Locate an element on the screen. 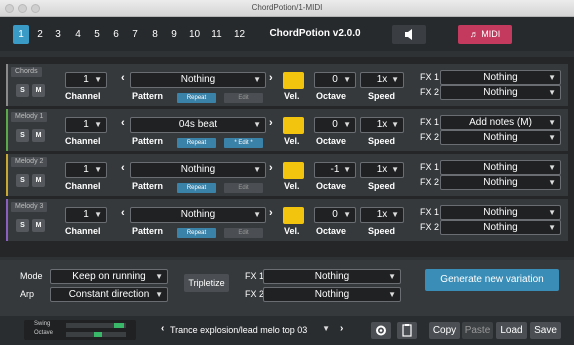 The image size is (574, 345). tab-3: 3 is located at coordinates (58, 34).